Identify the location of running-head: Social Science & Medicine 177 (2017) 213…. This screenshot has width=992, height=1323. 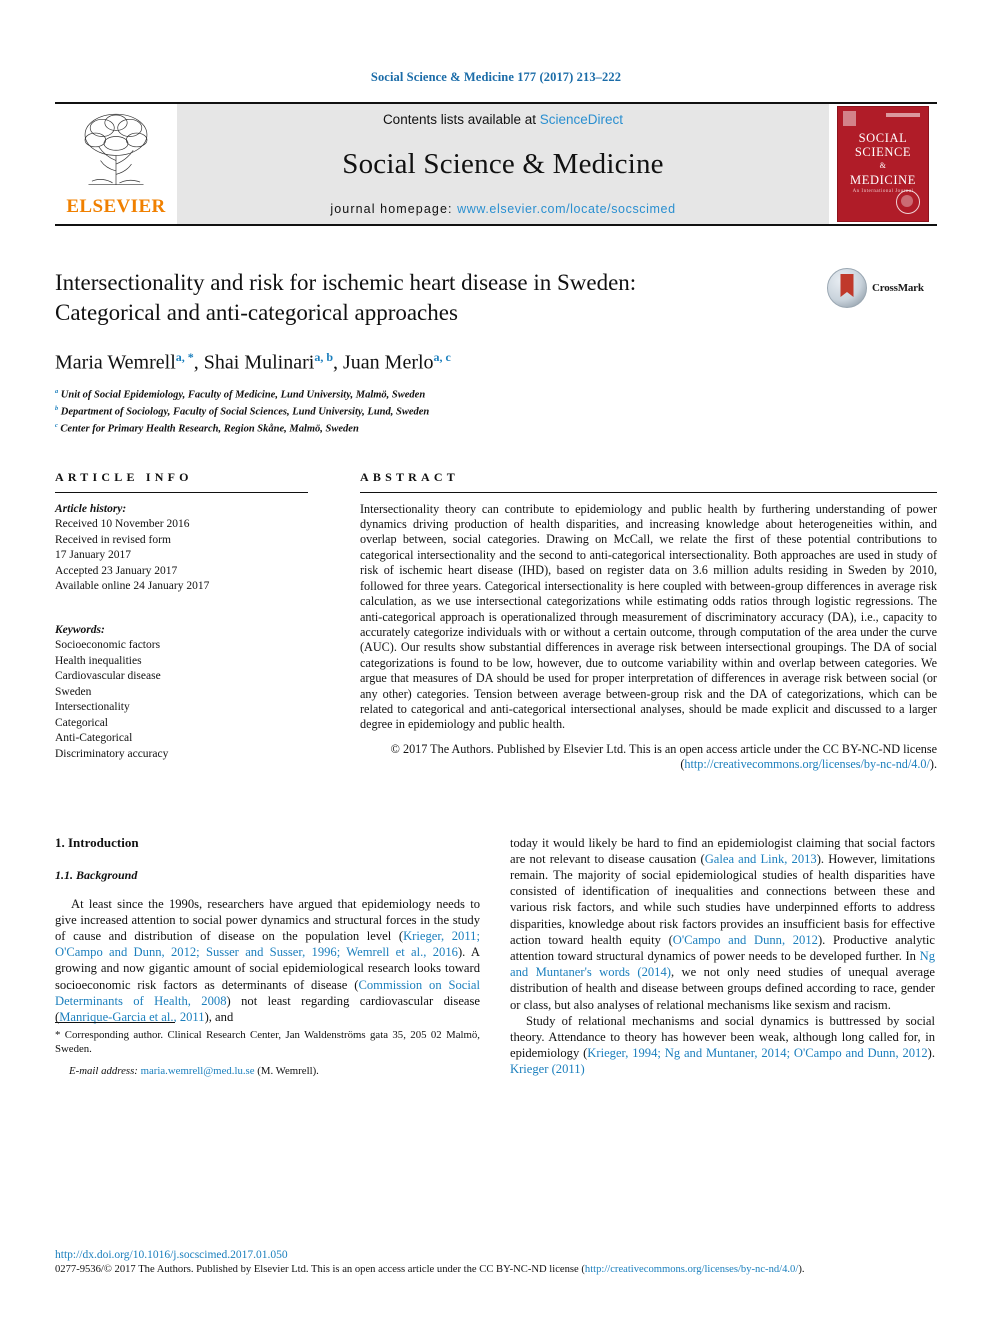
(496, 77).